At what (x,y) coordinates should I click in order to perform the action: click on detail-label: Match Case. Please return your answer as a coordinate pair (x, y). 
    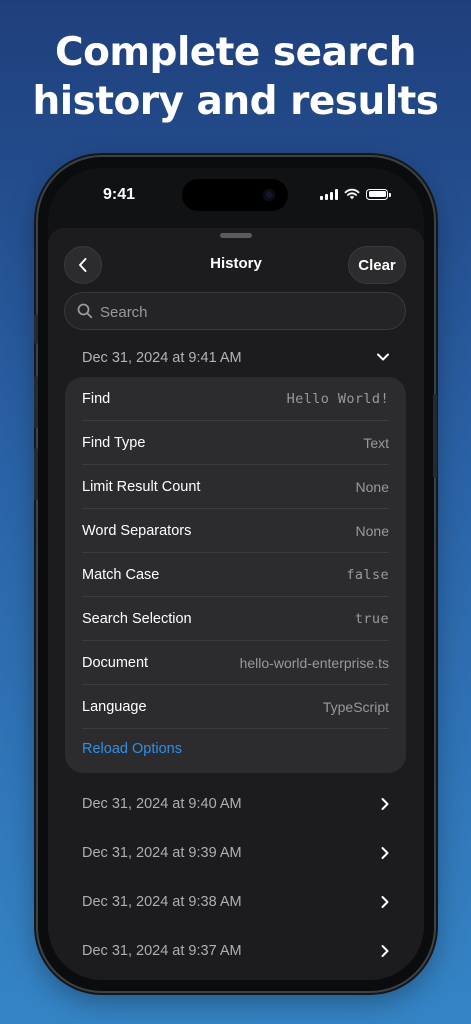
    Looking at the image, I should click on (121, 575).